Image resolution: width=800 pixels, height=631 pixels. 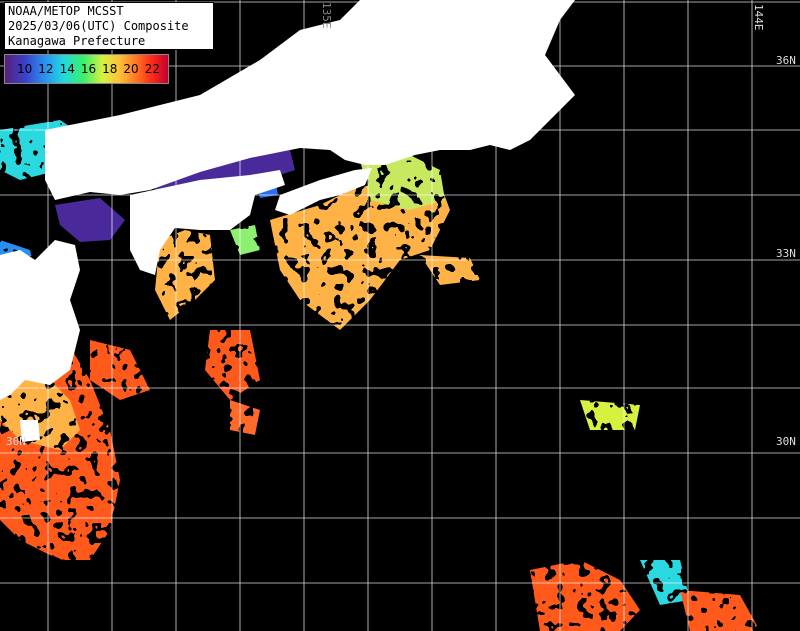 I want to click on lon-label-135e: 135E, so click(x=326, y=15).